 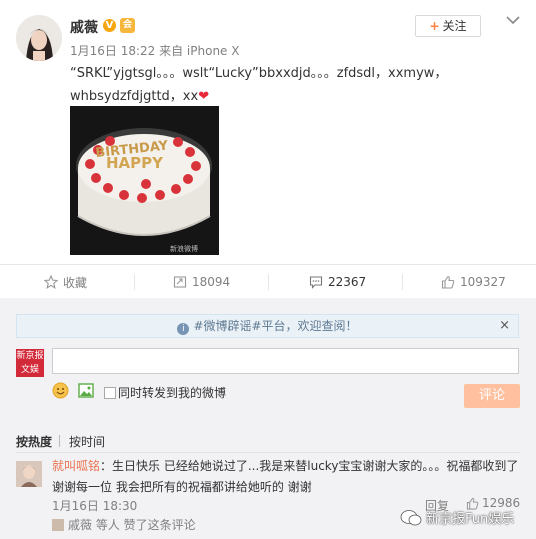 I want to click on photo-watermark: 新浪微博, so click(x=184, y=249).